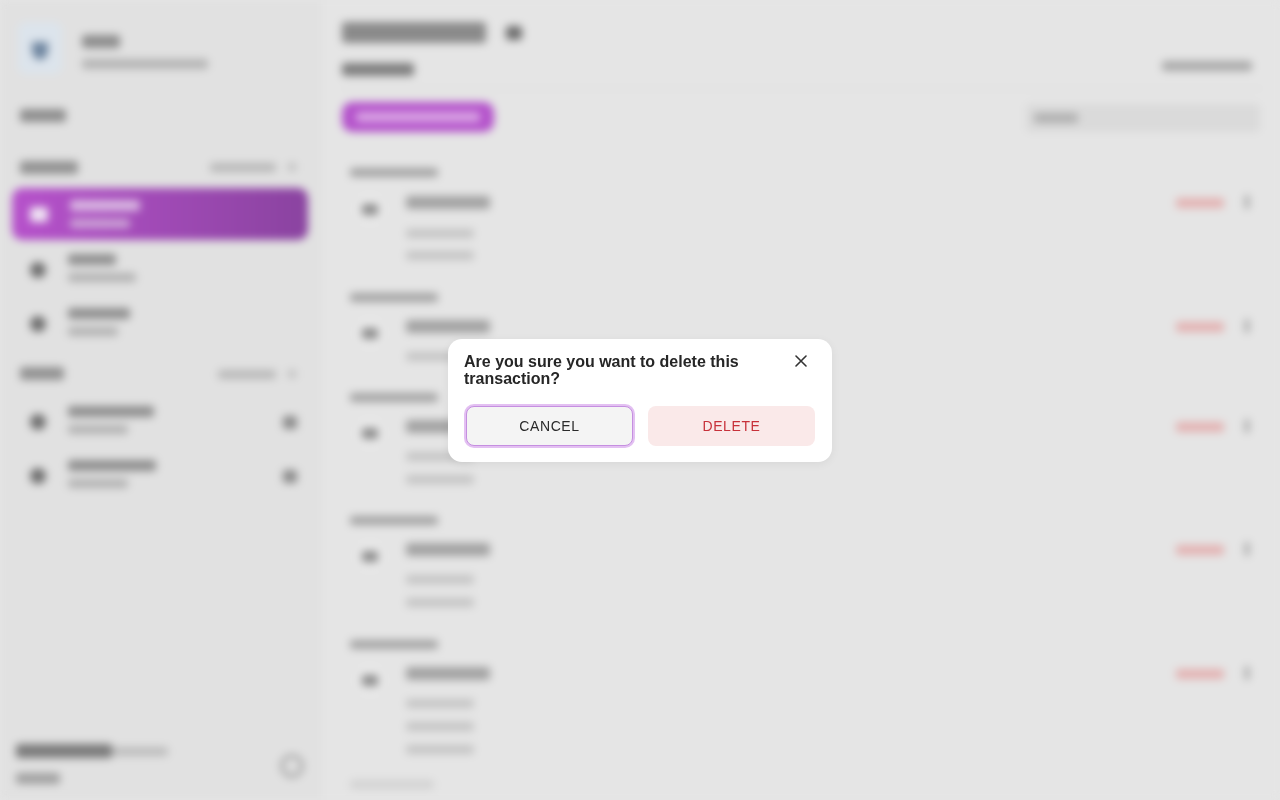 The width and height of the screenshot is (1280, 800). I want to click on close-button, so click(801, 360).